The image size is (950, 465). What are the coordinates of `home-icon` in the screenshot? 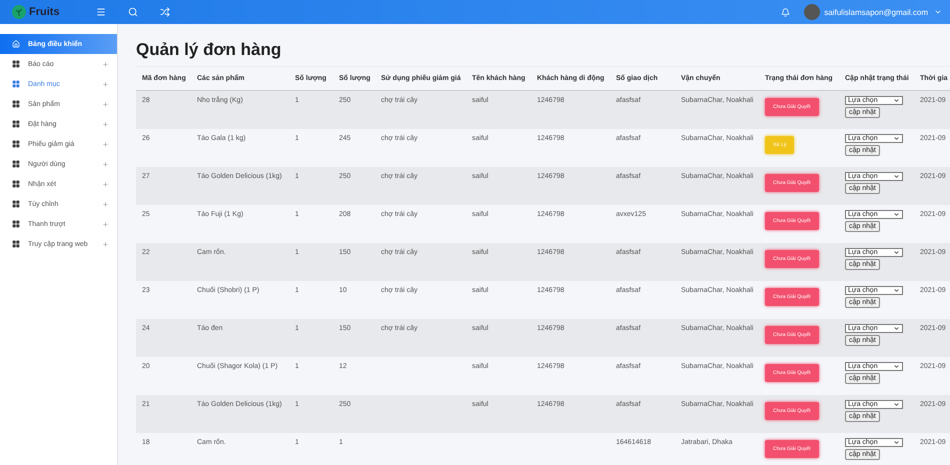 It's located at (16, 44).